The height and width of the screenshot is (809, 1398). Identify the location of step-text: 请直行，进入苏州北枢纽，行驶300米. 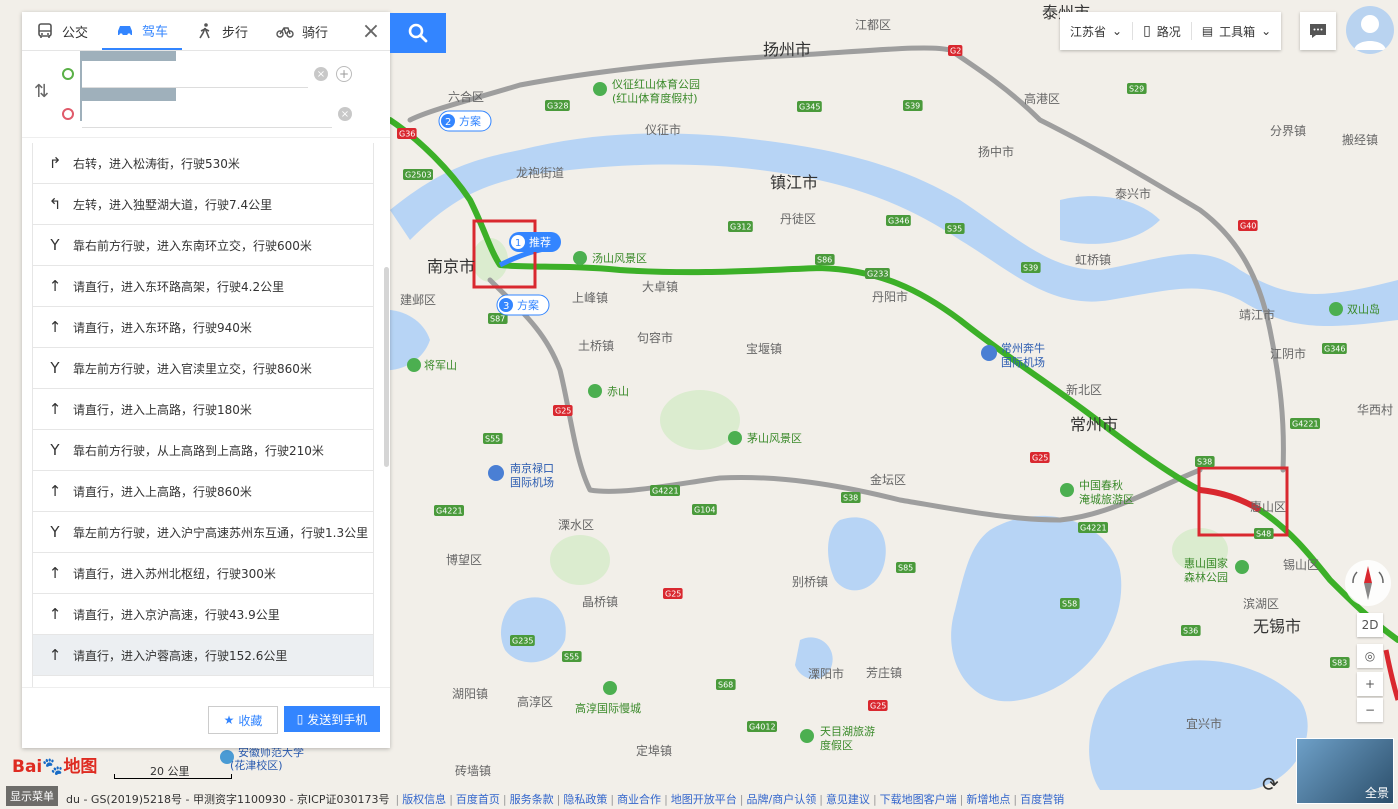
(174, 573).